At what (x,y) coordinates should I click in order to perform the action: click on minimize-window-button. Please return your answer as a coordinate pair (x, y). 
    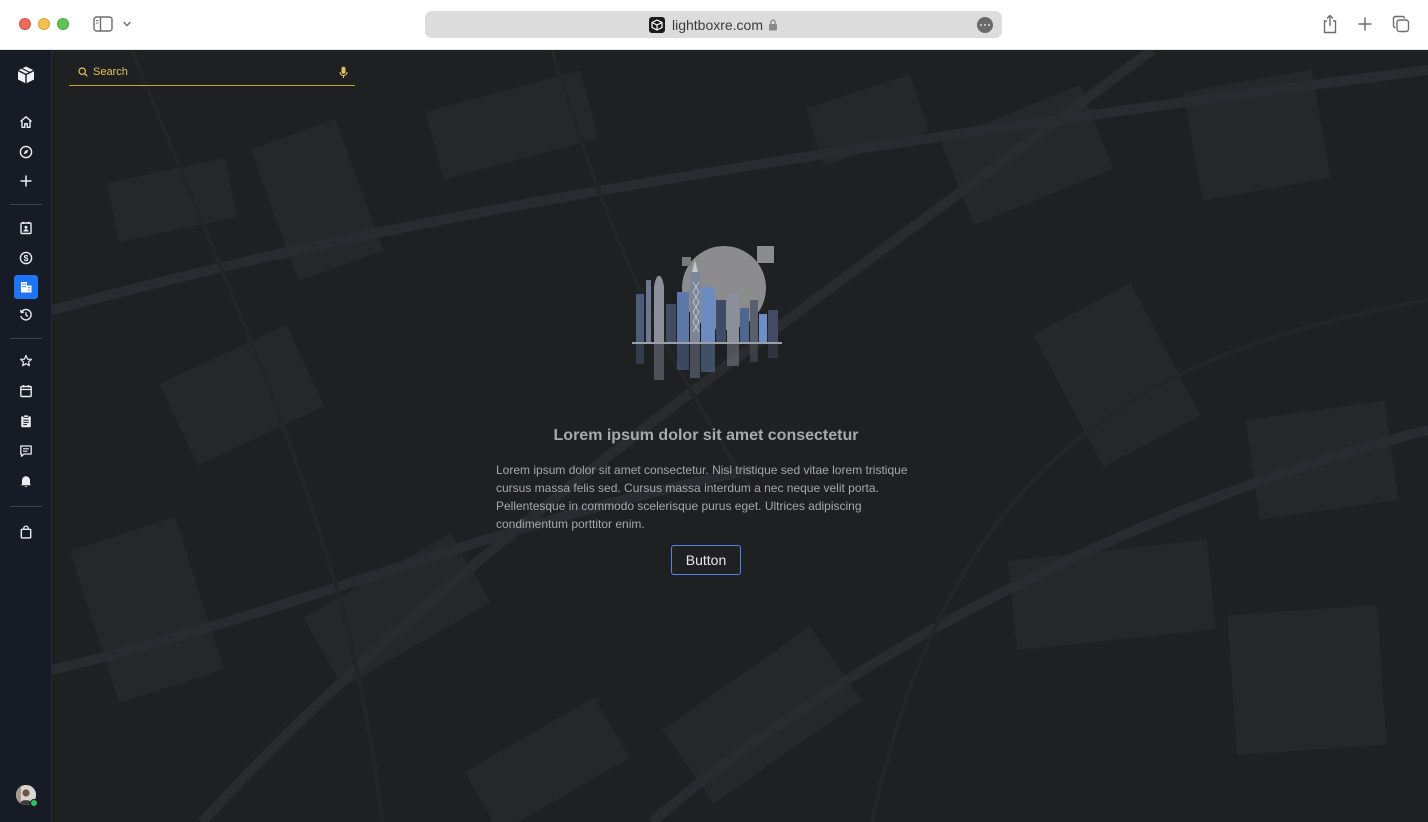
    Looking at the image, I should click on (44, 24).